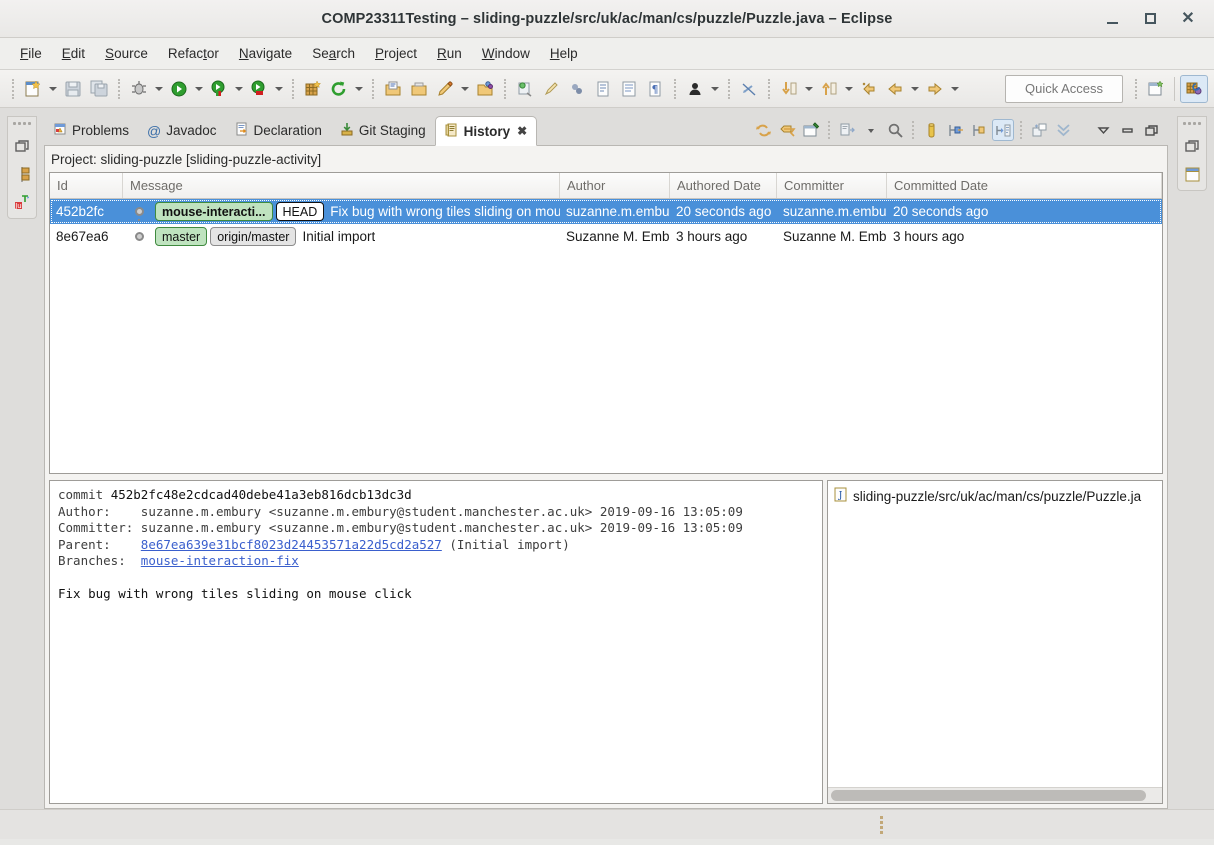  I want to click on maximize-view-icon, so click(1151, 130).